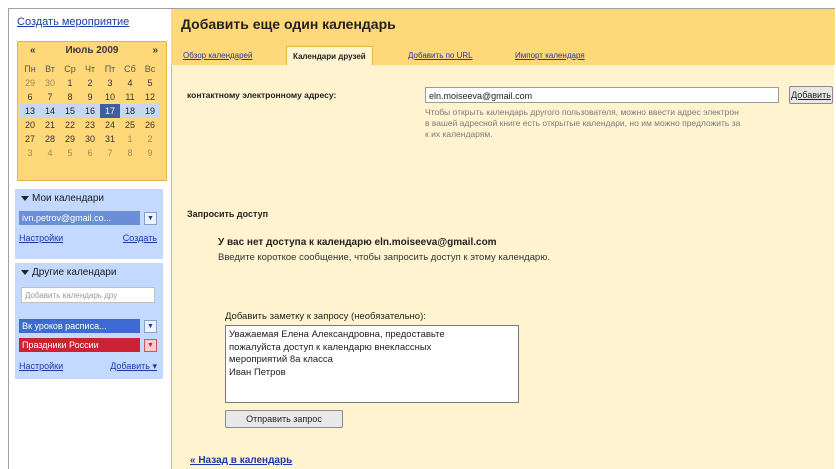 This screenshot has width=836, height=469. Describe the element at coordinates (88, 295) in the screenshot. I see `add-friend-calendar-input: Добавить календарь дру` at that location.